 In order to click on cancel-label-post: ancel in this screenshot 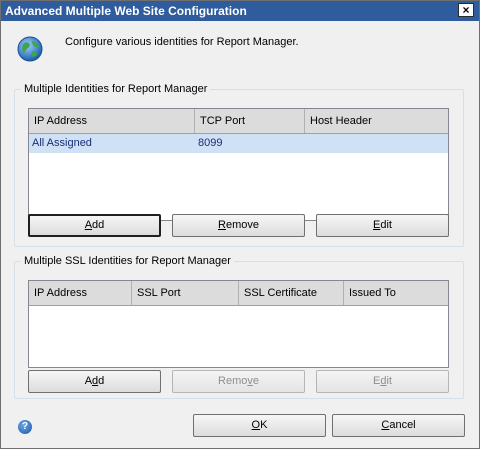, I will do `click(402, 425)`.